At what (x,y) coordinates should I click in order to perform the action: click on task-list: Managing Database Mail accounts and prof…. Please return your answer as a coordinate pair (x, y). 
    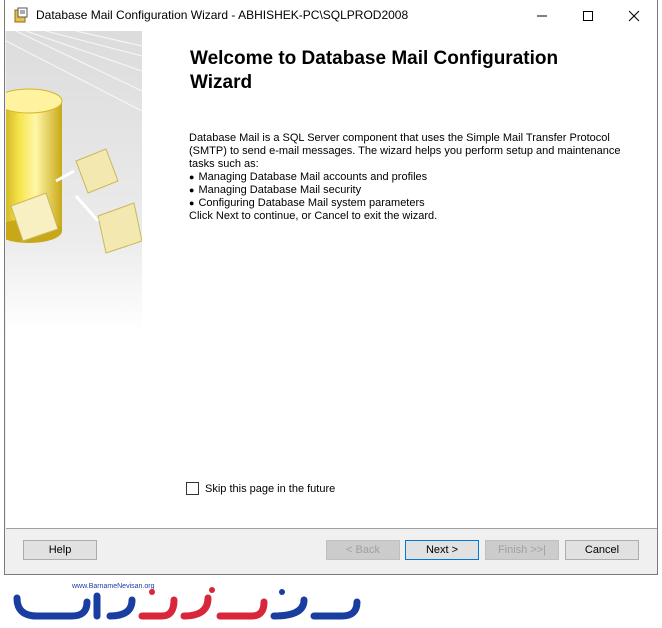
    Looking at the image, I should click on (419, 190).